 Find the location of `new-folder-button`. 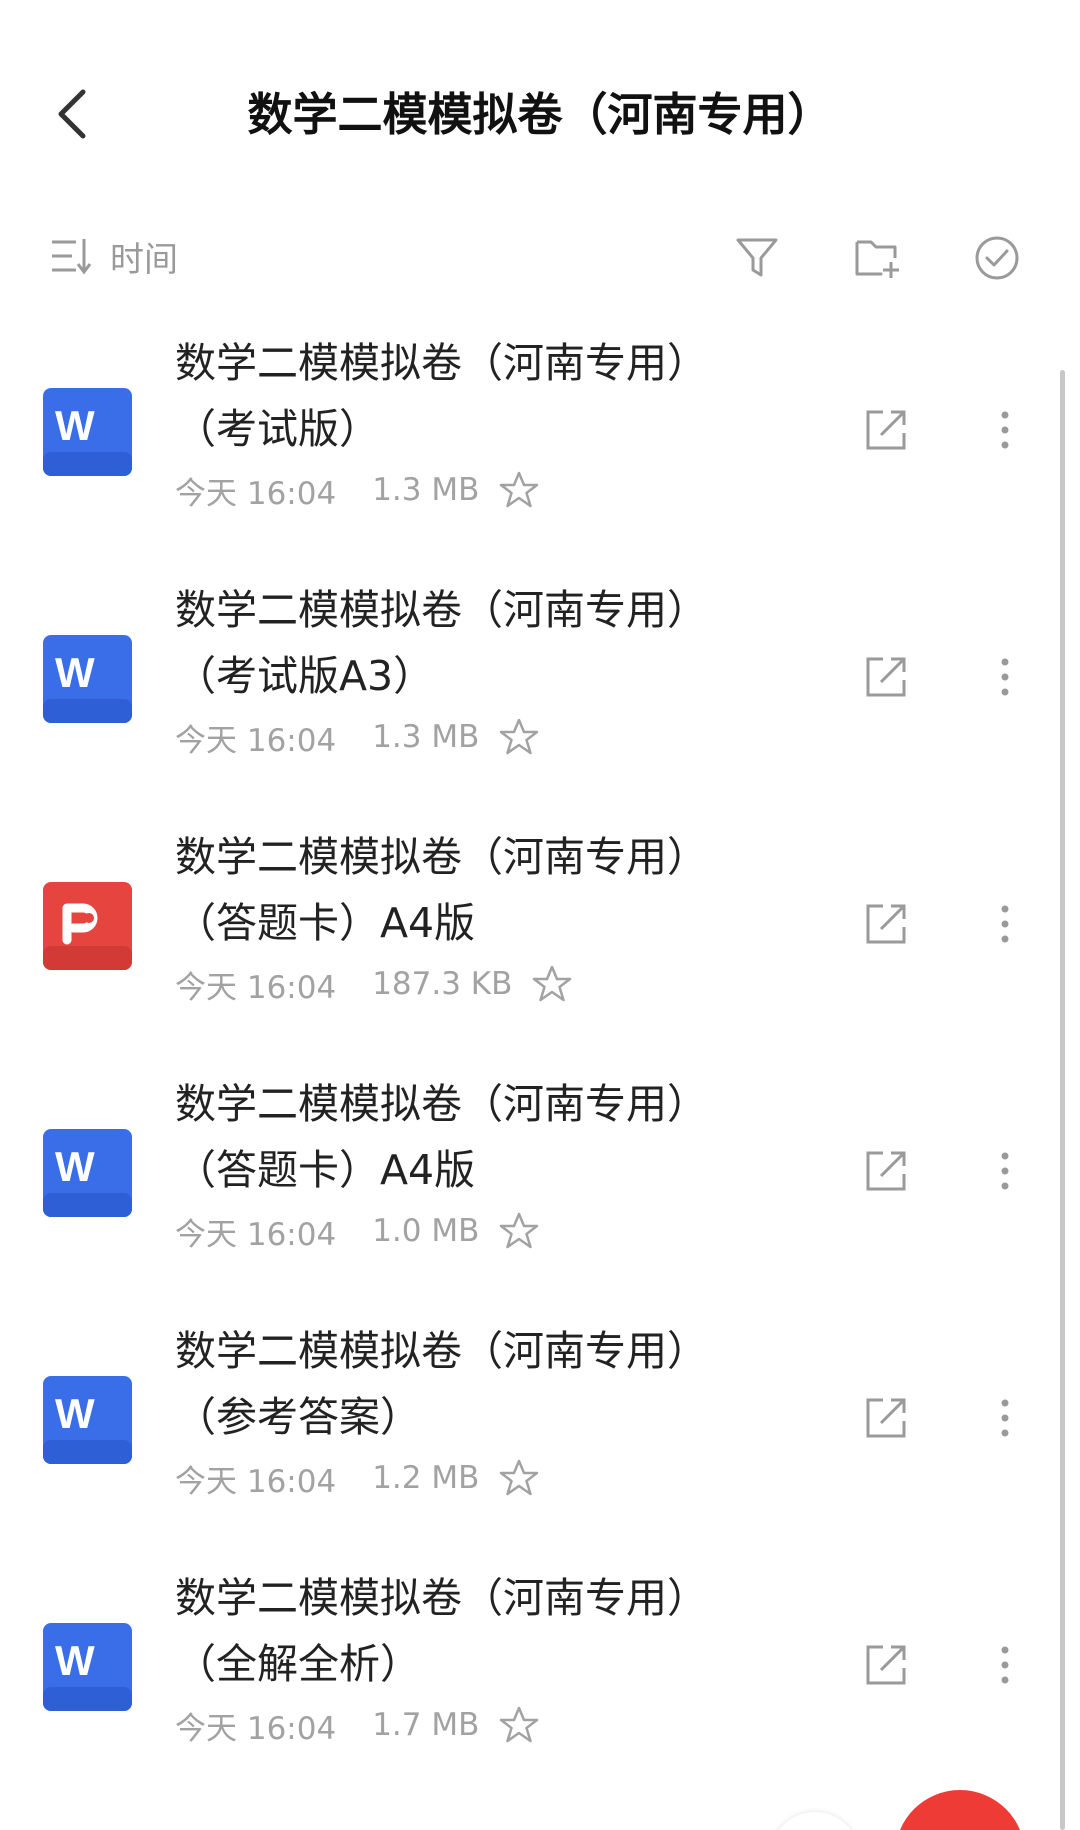

new-folder-button is located at coordinates (877, 258).